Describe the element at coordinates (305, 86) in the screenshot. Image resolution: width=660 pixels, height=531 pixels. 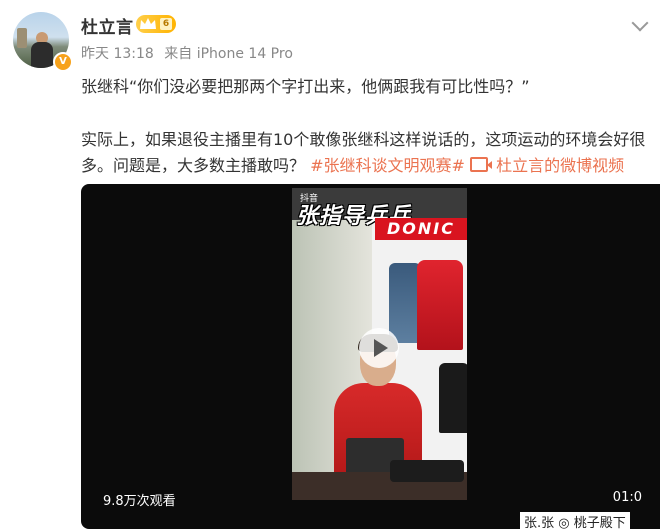
I see `post-text-line1: 张继科“你们没必要把那两个字打出来，他俩跟我有可比性吗？”` at that location.